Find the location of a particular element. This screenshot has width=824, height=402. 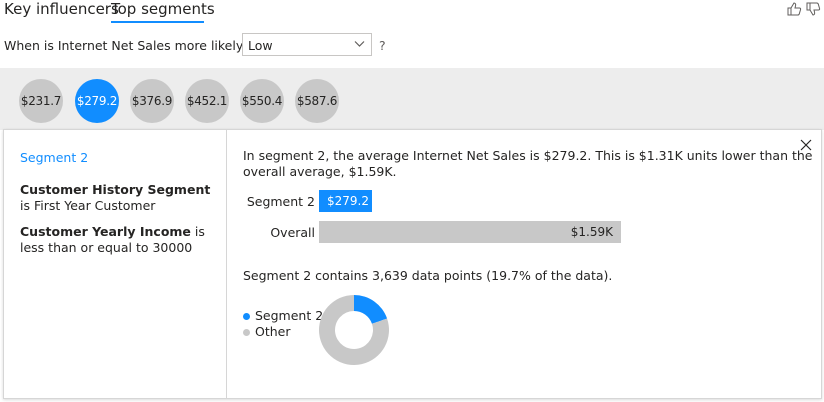

legend-label: Segment 2 is located at coordinates (289, 315).